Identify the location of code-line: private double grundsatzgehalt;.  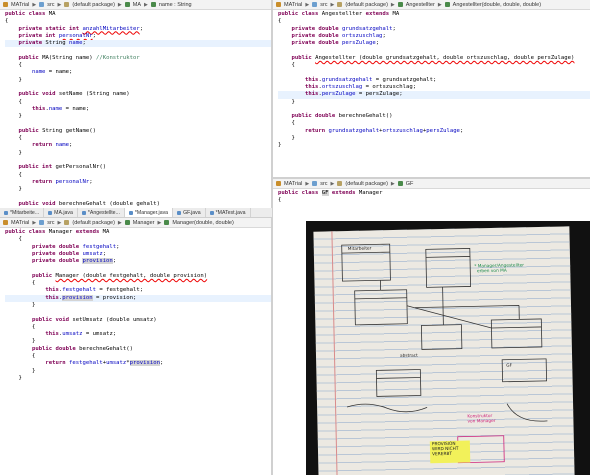
(434, 29).